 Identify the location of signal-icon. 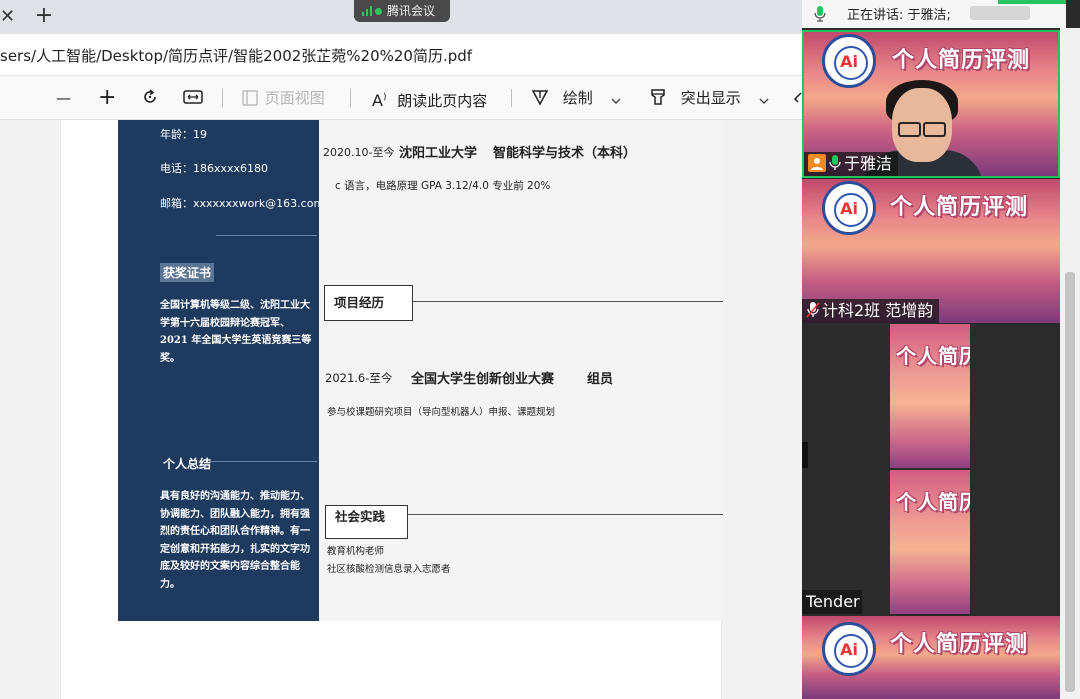
(367, 11).